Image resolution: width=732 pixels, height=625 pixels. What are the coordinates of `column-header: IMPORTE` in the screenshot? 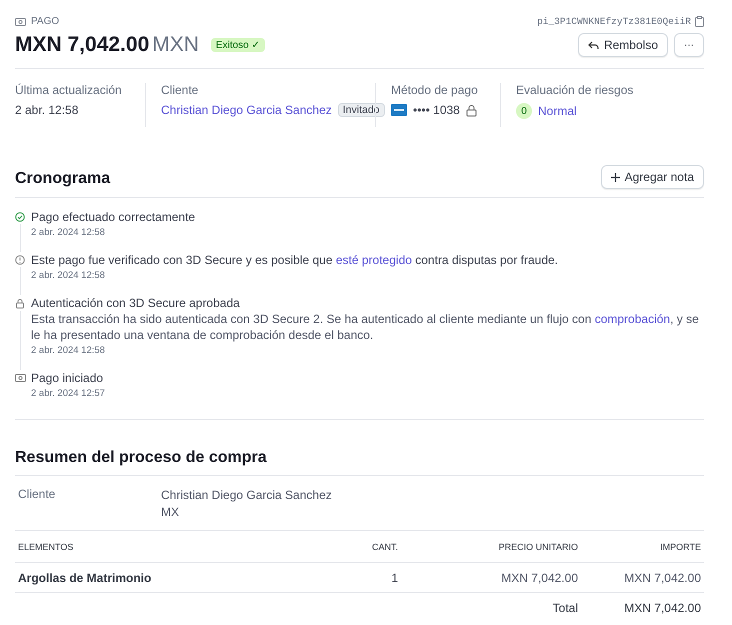 It's located at (680, 547).